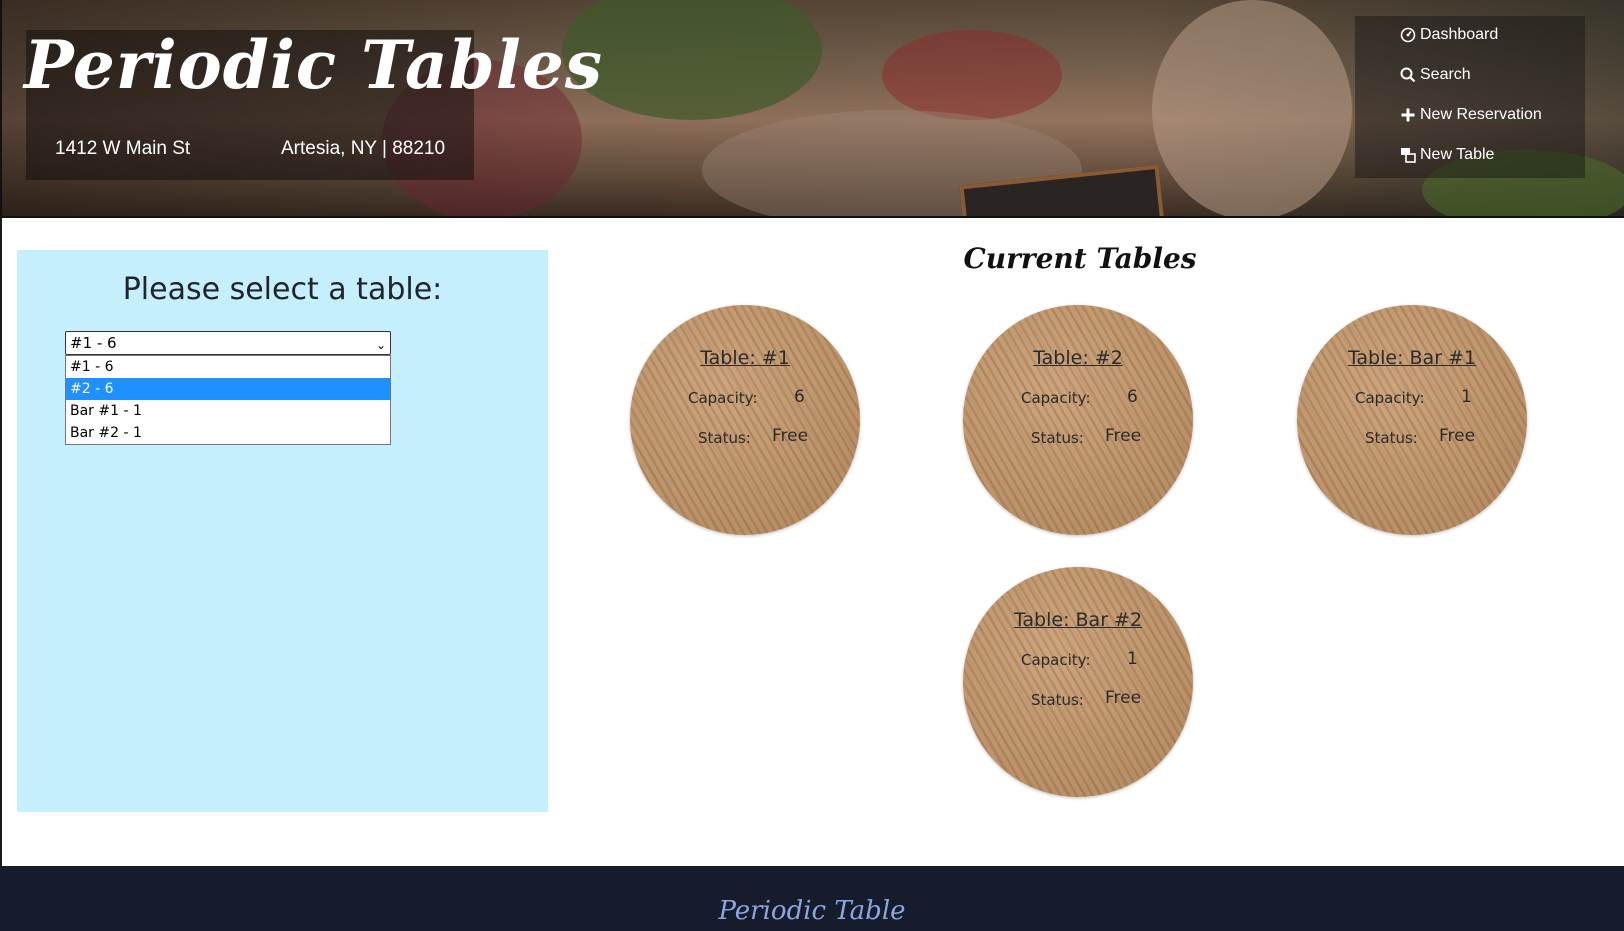 The width and height of the screenshot is (1624, 931). Describe the element at coordinates (1078, 620) in the screenshot. I see `table-name: Table: Bar #2` at that location.